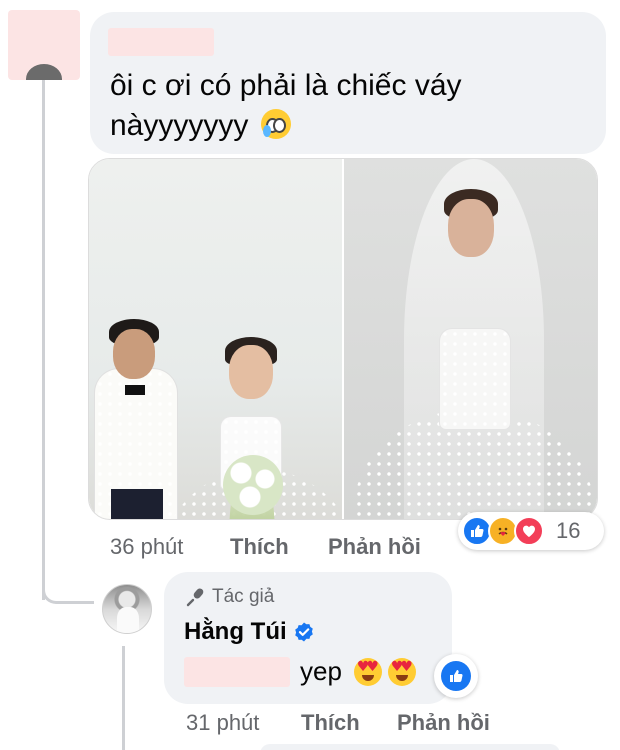 The height and width of the screenshot is (750, 620). I want to click on reply-timestamp: 31 phút, so click(243, 723).